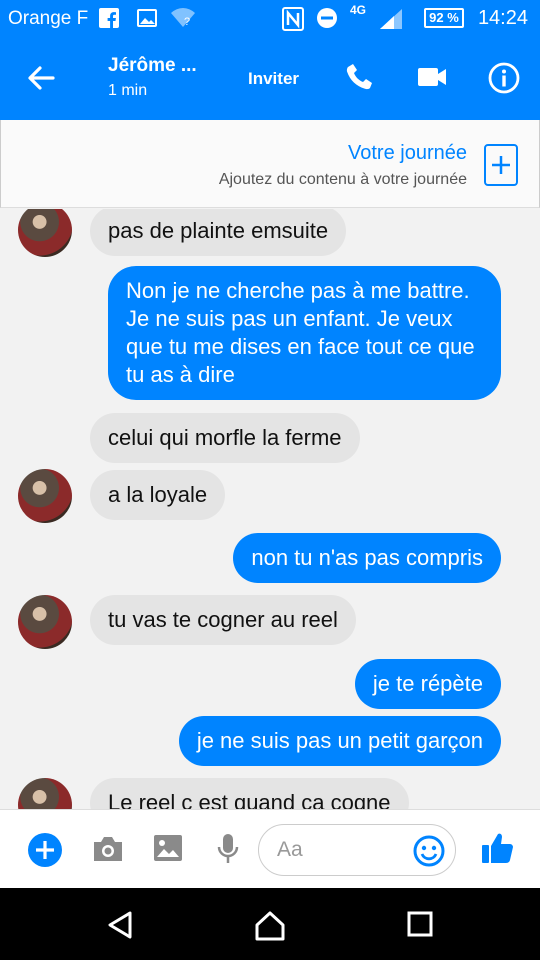  Describe the element at coordinates (342, 179) in the screenshot. I see `your-day-subtitle: Ajoutez du contenu à votre journée` at that location.